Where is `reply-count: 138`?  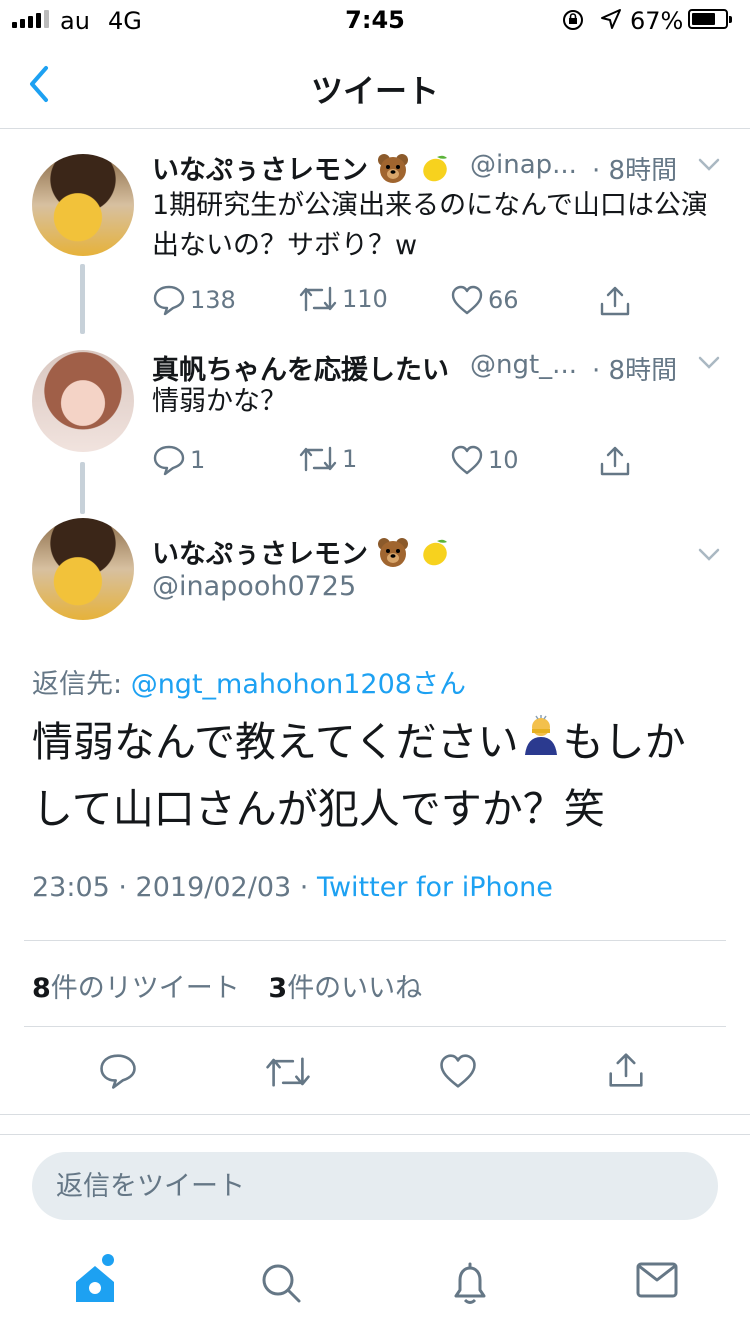
reply-count: 138 is located at coordinates (213, 300).